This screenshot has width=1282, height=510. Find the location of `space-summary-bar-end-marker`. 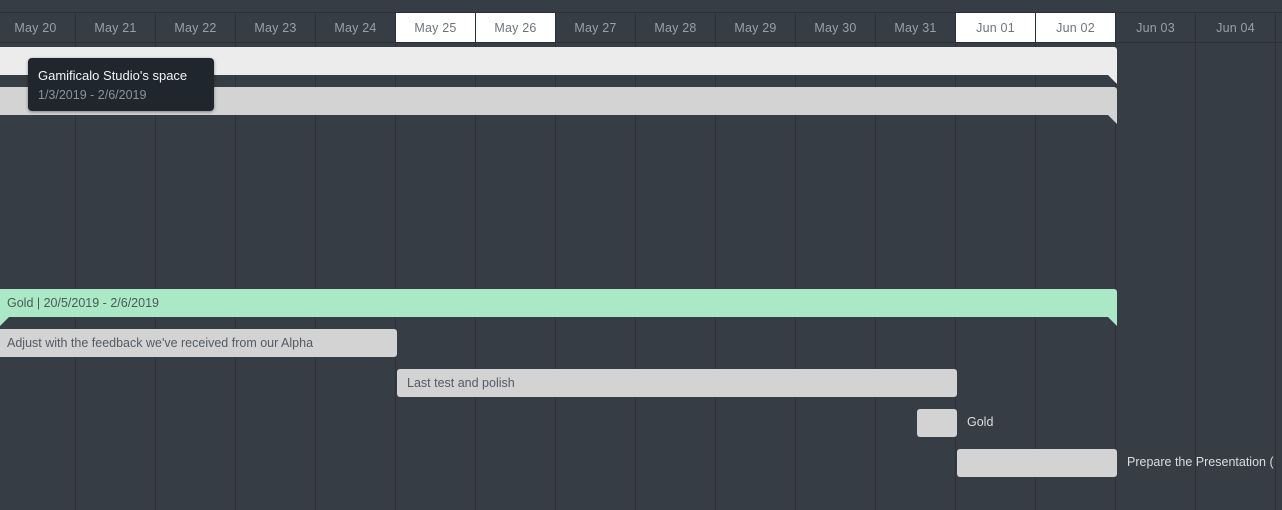

space-summary-bar-end-marker is located at coordinates (1112, 79).